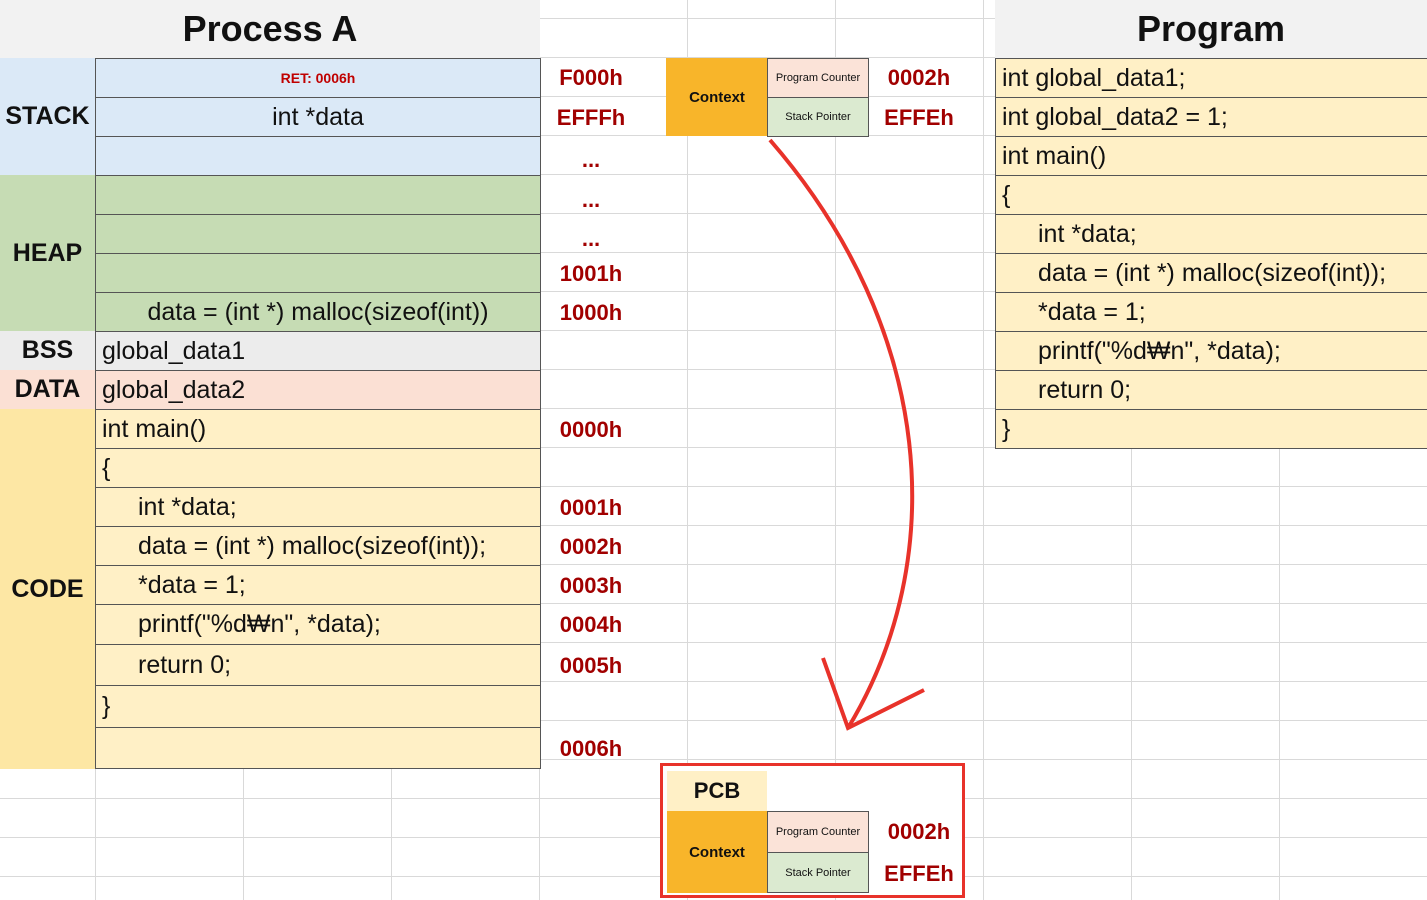 The height and width of the screenshot is (900, 1427). Describe the element at coordinates (1211, 156) in the screenshot. I see `program-line: int main()` at that location.